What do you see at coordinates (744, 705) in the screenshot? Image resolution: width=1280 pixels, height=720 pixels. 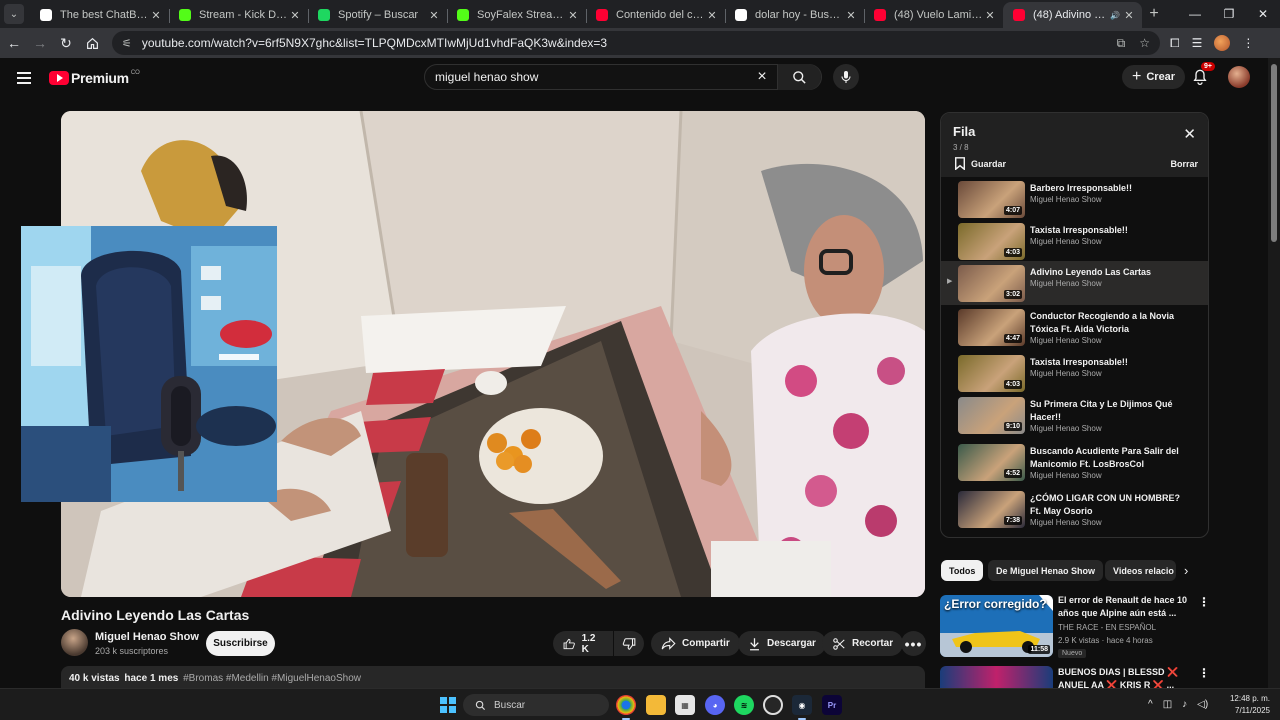 I see `spotify-icon: ≋` at bounding box center [744, 705].